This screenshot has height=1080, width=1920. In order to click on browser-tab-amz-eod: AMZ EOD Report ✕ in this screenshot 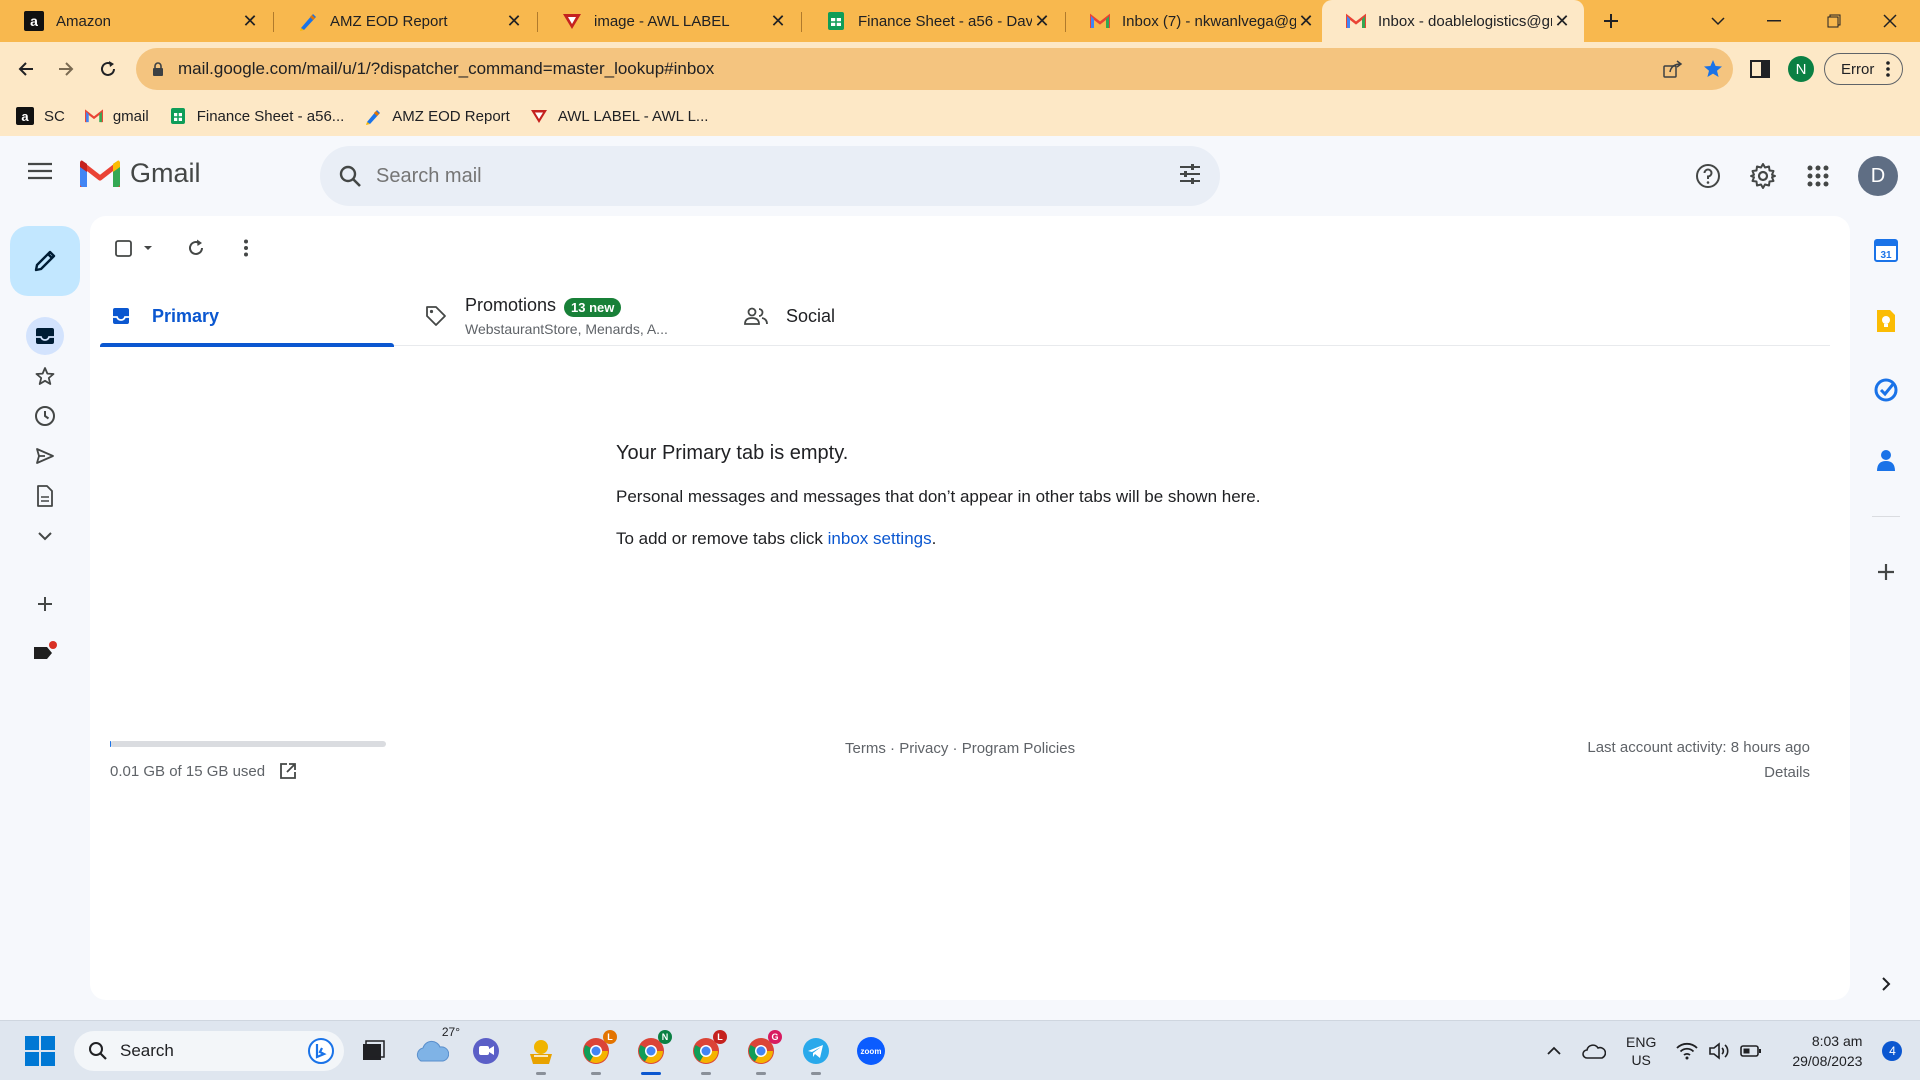, I will do `click(405, 21)`.